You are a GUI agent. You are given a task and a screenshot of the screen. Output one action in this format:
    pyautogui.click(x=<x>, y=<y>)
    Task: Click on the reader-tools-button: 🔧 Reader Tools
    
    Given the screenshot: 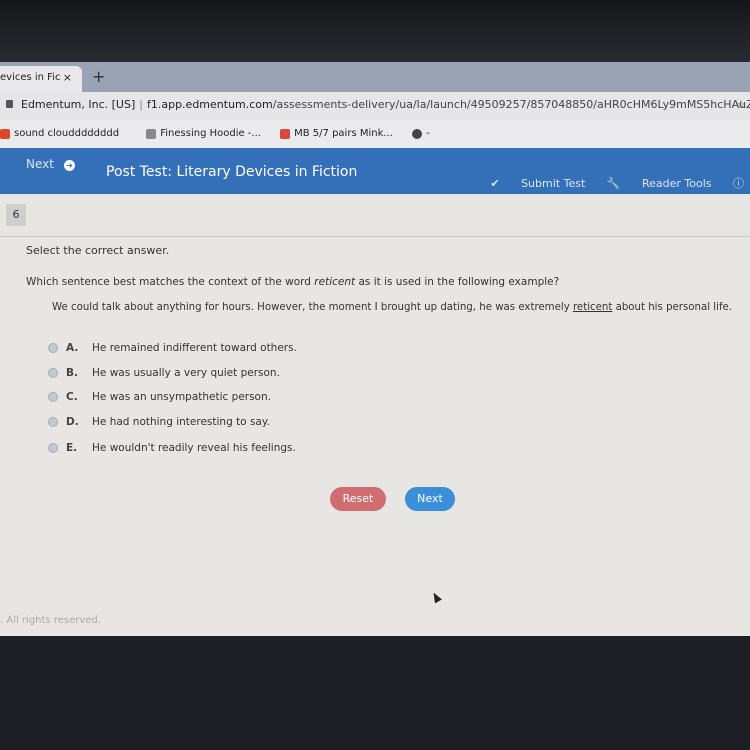 What is the action you would take?
    pyautogui.click(x=659, y=183)
    